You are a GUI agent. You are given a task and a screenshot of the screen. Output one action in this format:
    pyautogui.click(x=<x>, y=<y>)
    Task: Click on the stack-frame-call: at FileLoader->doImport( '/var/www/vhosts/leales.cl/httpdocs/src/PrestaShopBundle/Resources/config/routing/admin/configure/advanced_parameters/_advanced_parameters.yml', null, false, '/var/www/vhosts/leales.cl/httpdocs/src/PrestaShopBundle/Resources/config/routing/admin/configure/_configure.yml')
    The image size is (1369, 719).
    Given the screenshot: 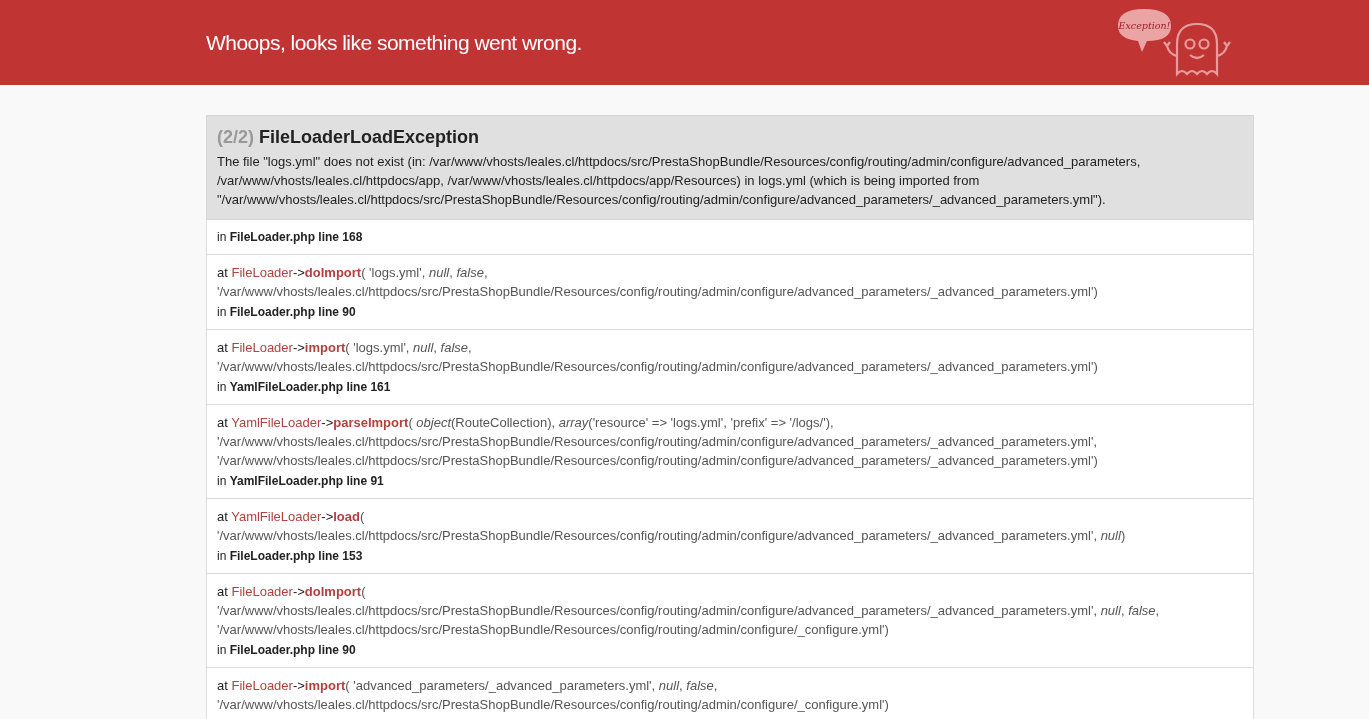 What is the action you would take?
    pyautogui.click(x=689, y=611)
    